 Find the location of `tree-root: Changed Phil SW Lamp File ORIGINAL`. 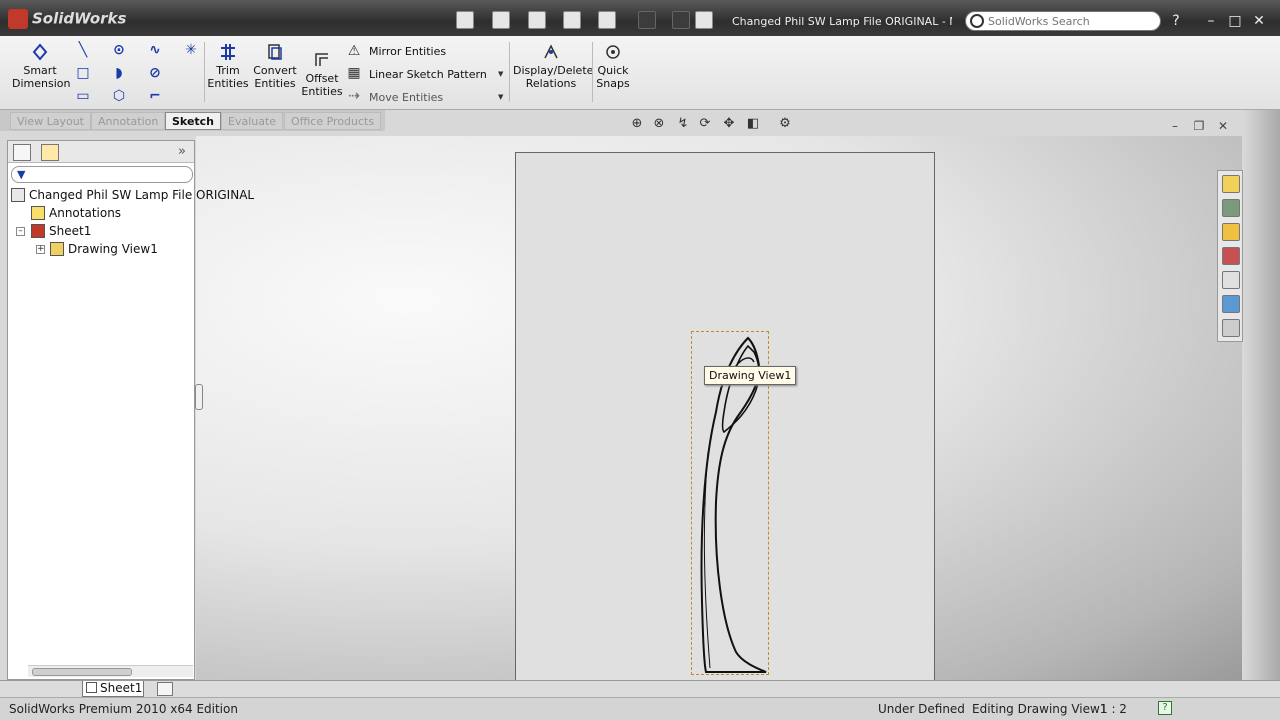

tree-root: Changed Phil SW Lamp File ORIGINAL is located at coordinates (132, 195).